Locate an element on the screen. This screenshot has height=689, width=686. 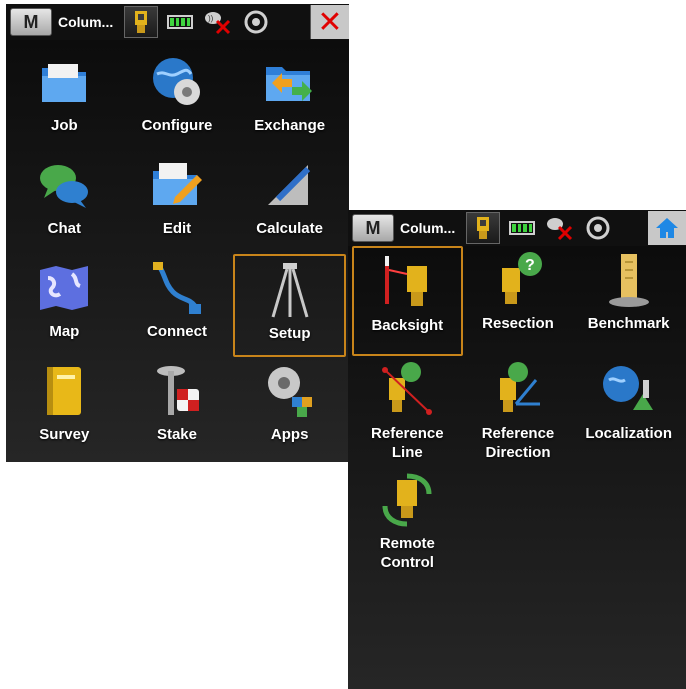
ruler-pencil-icon is located at coordinates (290, 185).